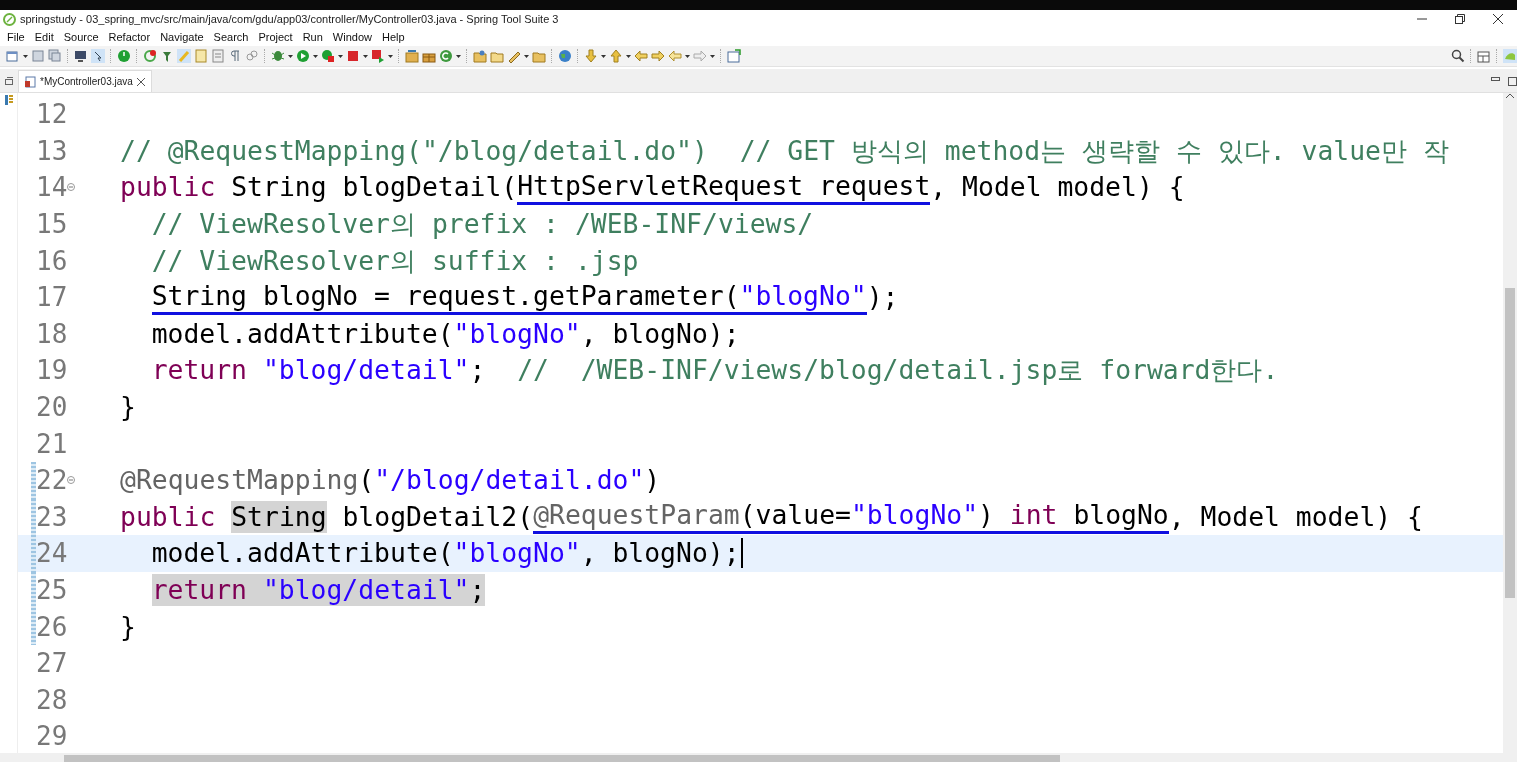 The image size is (1517, 762). What do you see at coordinates (497, 56) in the screenshot?
I see `folder-icon` at bounding box center [497, 56].